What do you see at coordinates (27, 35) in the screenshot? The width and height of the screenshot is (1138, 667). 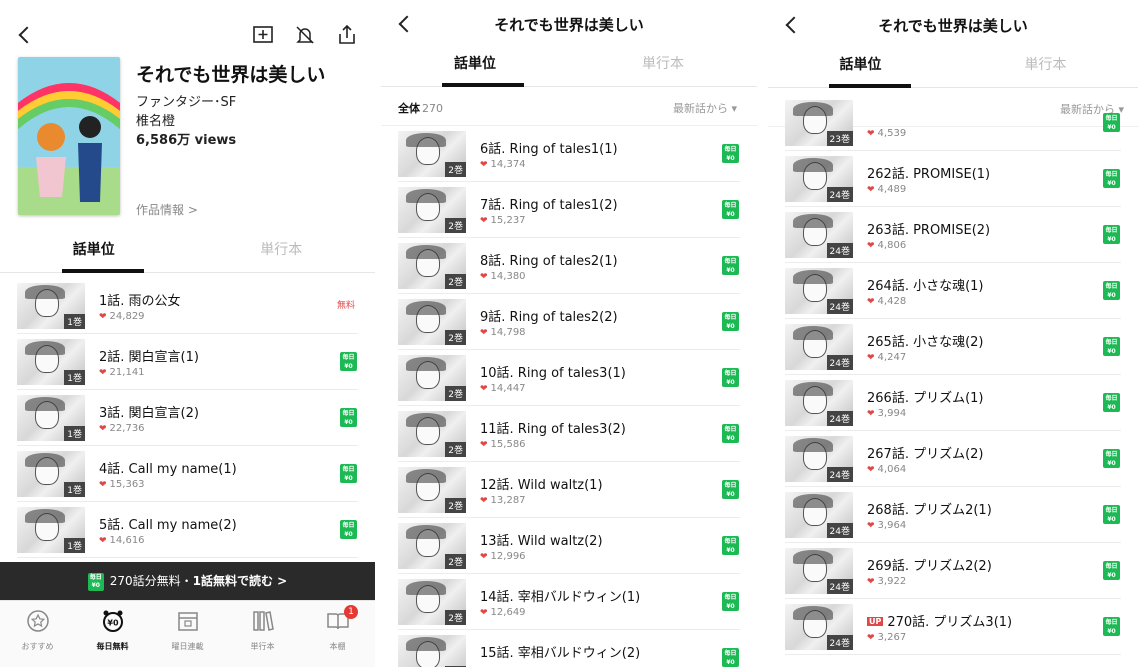 I see `back-icon` at bounding box center [27, 35].